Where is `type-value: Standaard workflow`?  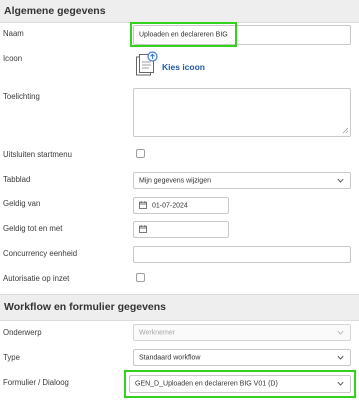 type-value: Standaard workflow is located at coordinates (170, 357).